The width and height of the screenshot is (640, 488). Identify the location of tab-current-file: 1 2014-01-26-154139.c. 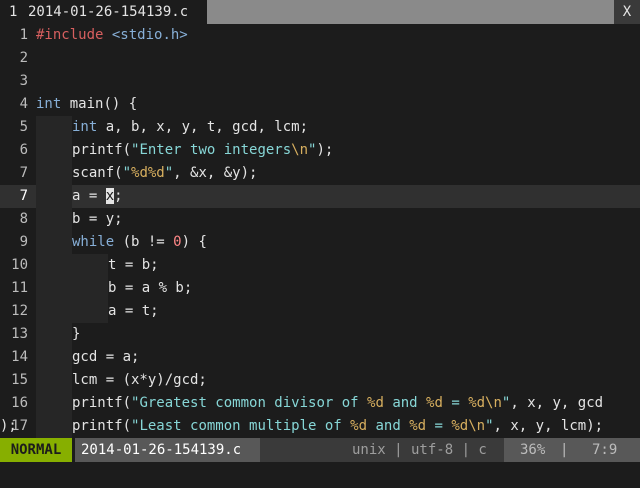
(103, 12).